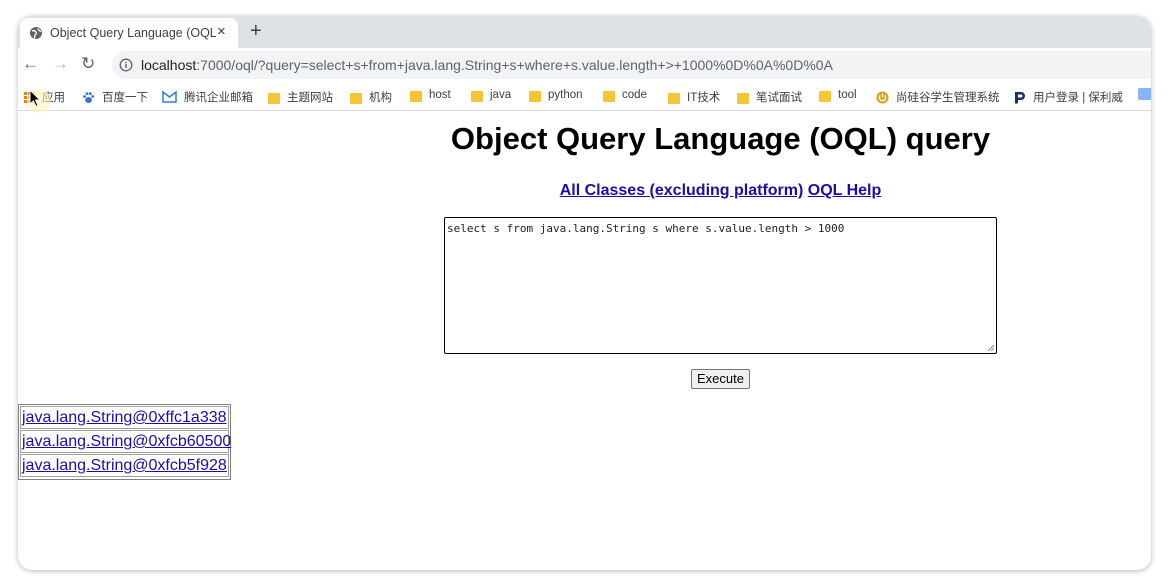 The image size is (1169, 588). I want to click on url-host: localhost, so click(169, 65).